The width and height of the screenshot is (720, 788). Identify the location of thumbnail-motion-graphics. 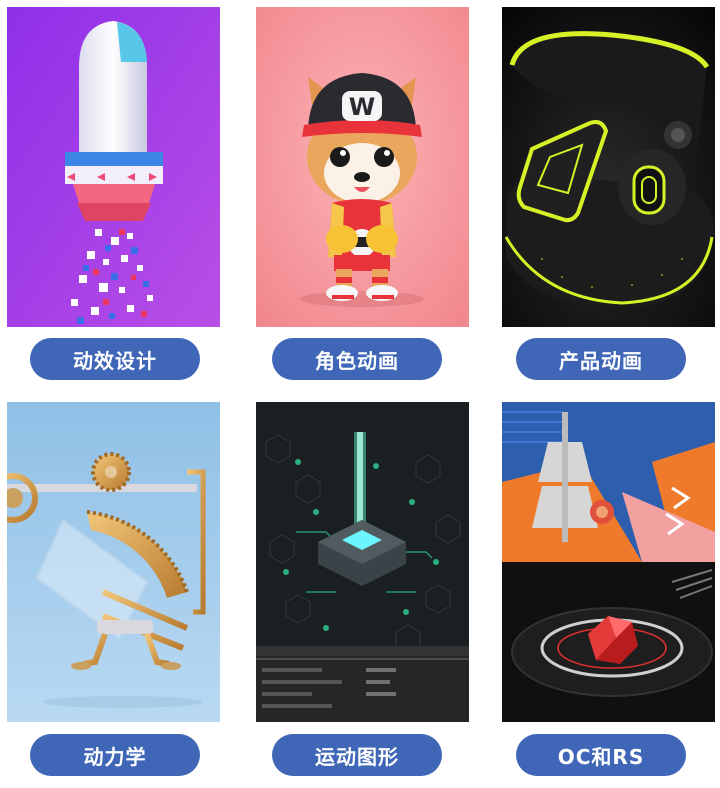
(362, 562).